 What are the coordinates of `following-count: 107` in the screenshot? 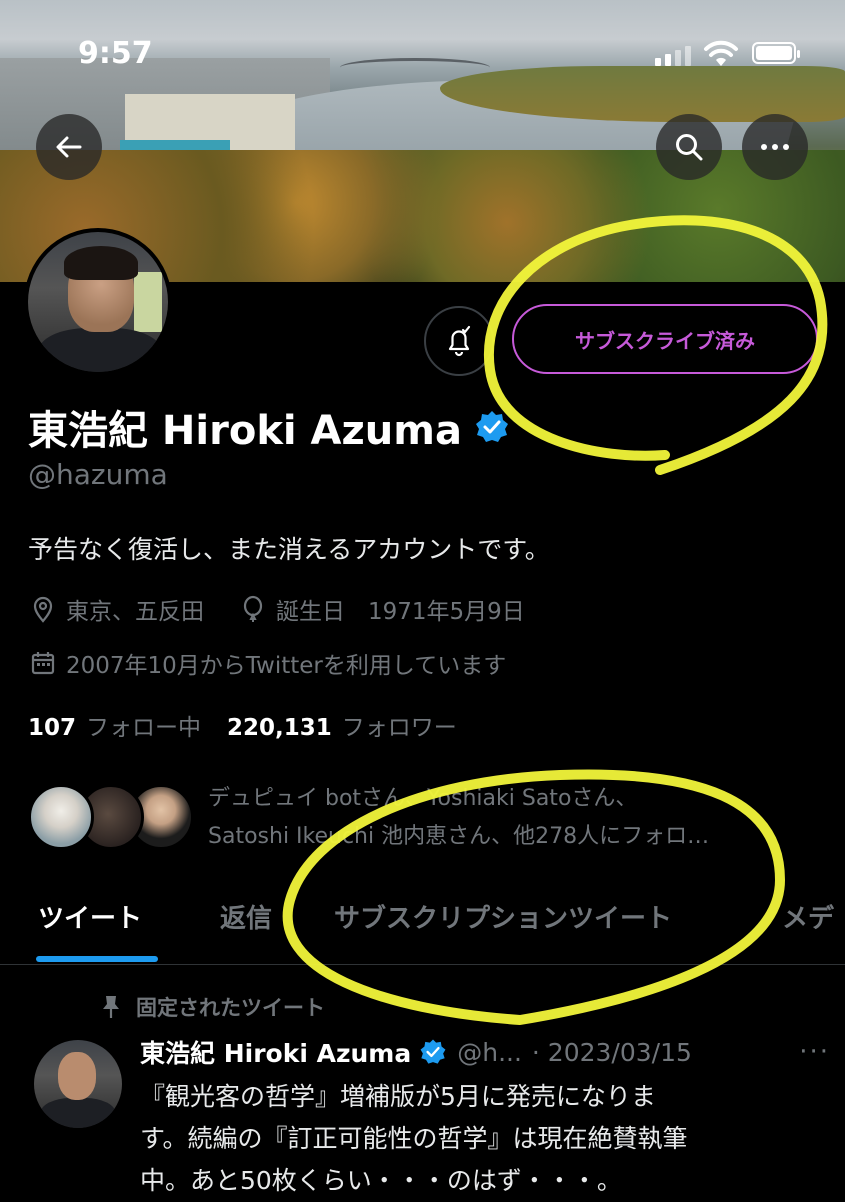 It's located at (52, 728).